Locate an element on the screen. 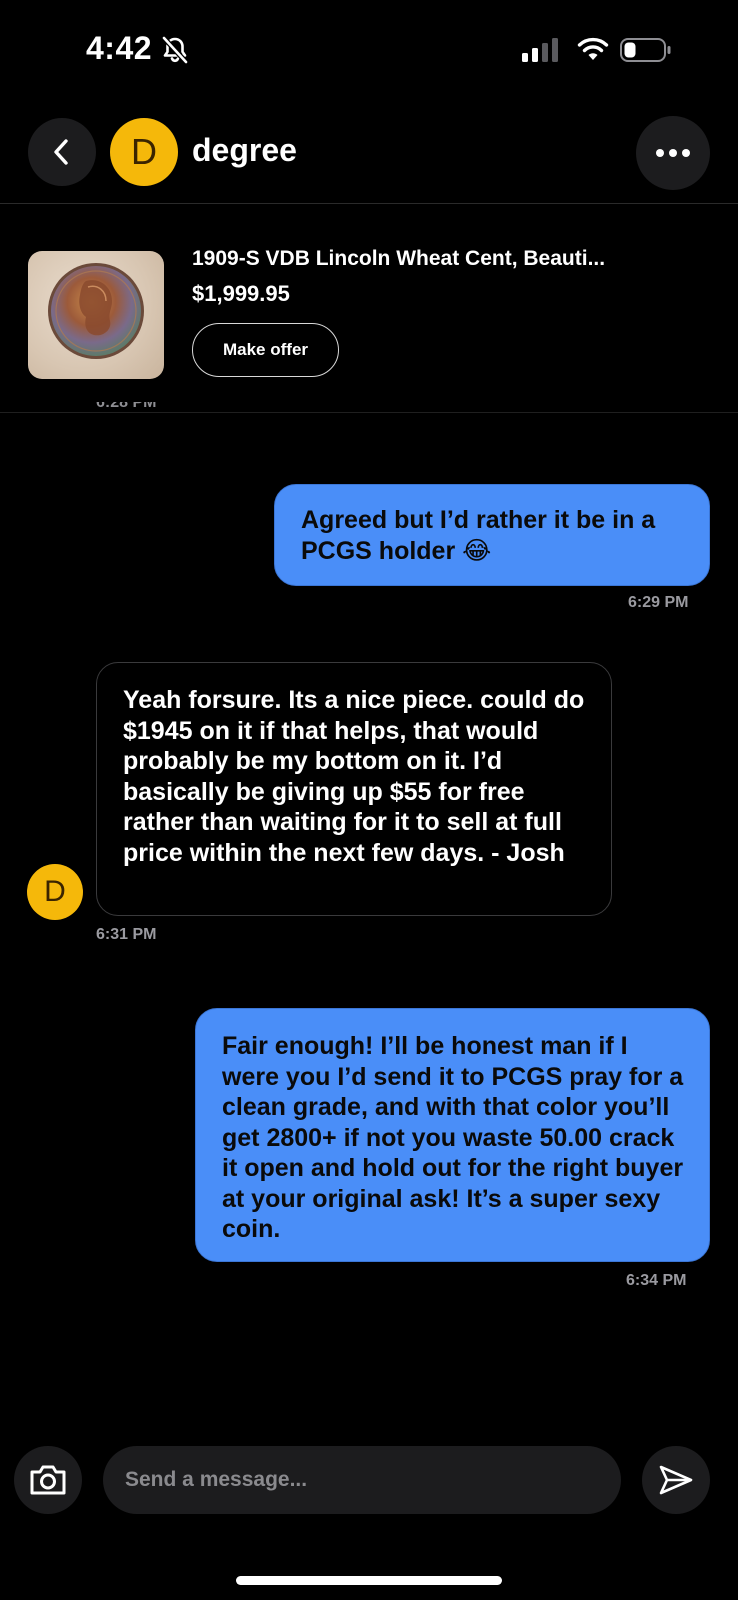  chevron-left-icon is located at coordinates (61, 152).